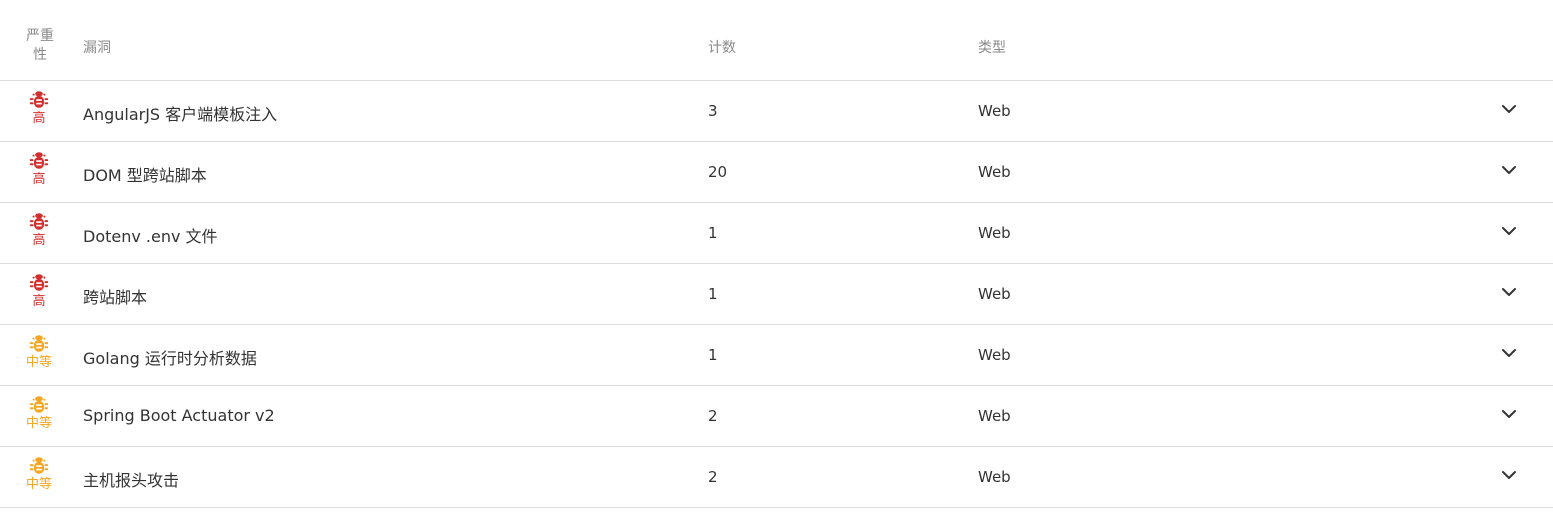 This screenshot has width=1553, height=517. I want to click on table-row: 中等 主机报头攻击 2 Web, so click(776, 477).